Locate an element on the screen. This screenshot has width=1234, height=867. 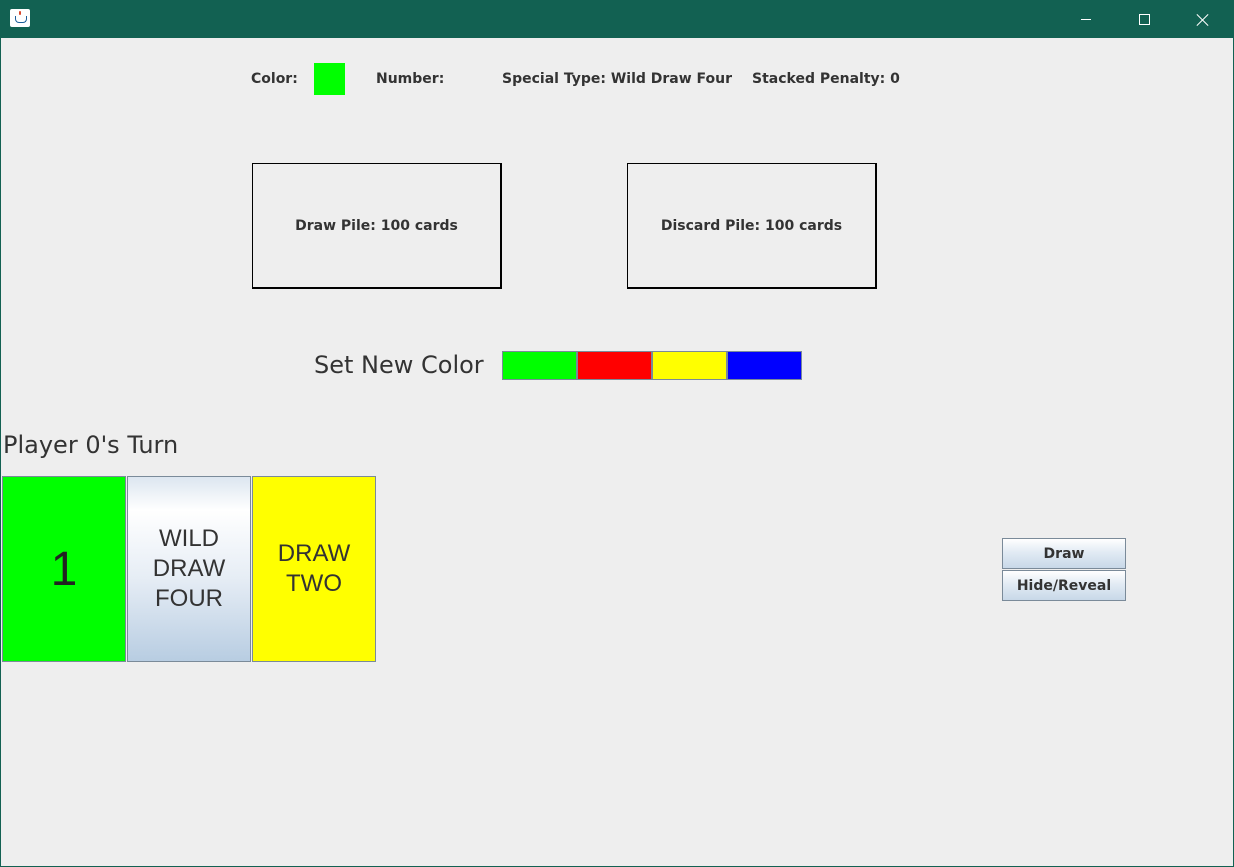
color-option-blue is located at coordinates (764, 365).